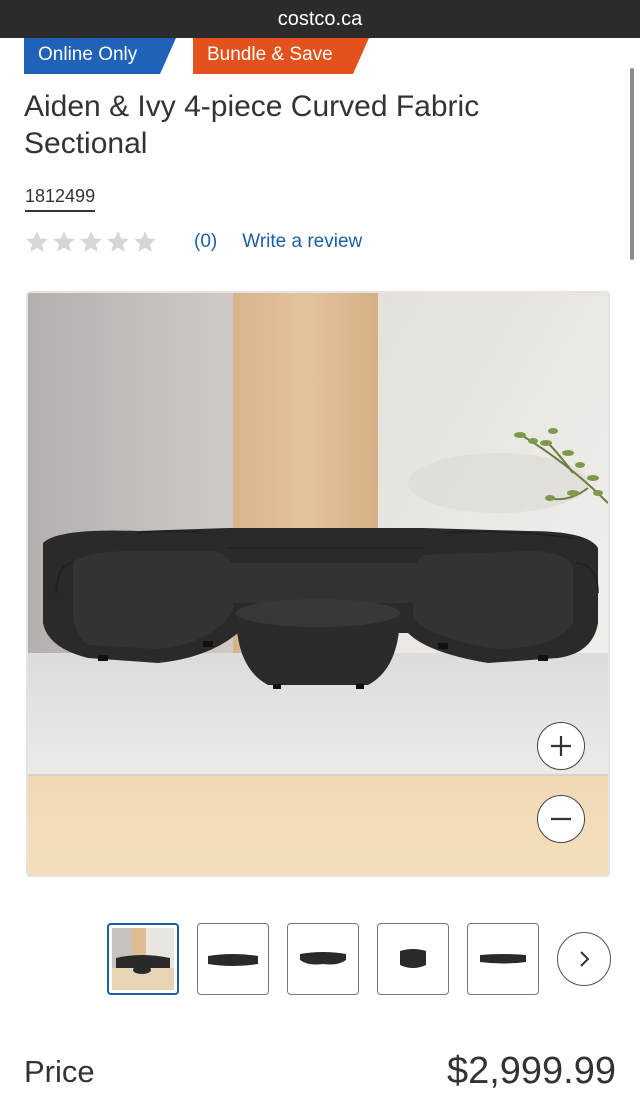 The height and width of the screenshot is (1120, 640). What do you see at coordinates (531, 1071) in the screenshot?
I see `price-value: $2,999.99` at bounding box center [531, 1071].